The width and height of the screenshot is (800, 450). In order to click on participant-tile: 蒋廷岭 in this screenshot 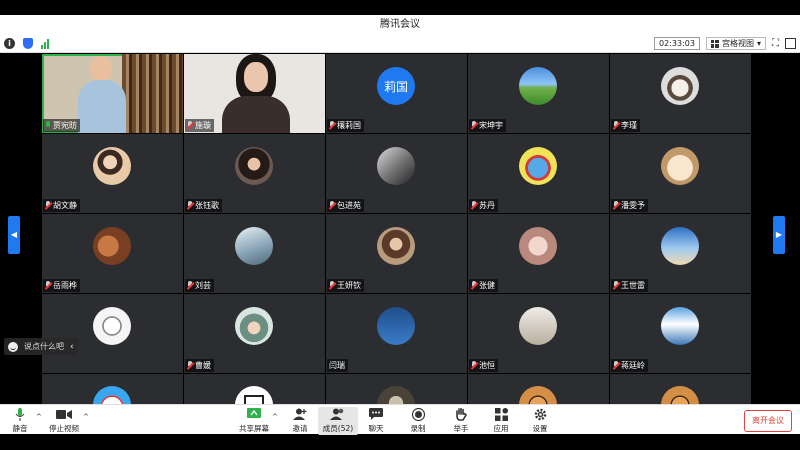, I will do `click(680, 333)`.